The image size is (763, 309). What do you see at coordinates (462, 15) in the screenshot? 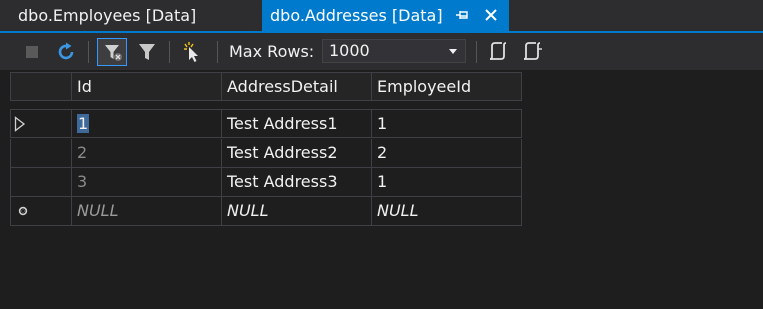
I see `pin-icon` at bounding box center [462, 15].